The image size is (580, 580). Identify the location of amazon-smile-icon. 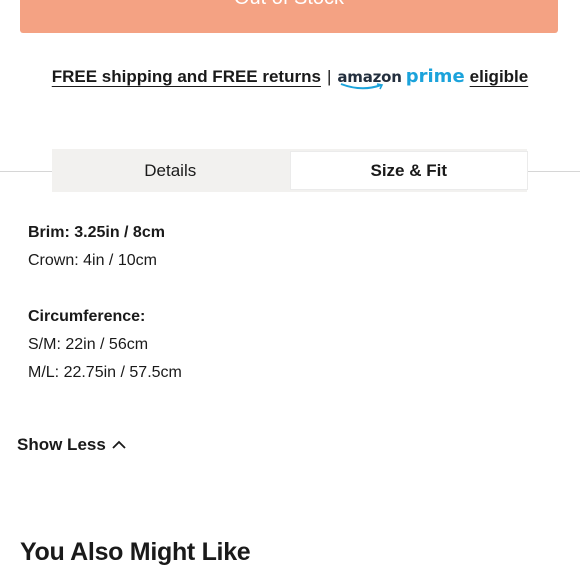
(362, 86).